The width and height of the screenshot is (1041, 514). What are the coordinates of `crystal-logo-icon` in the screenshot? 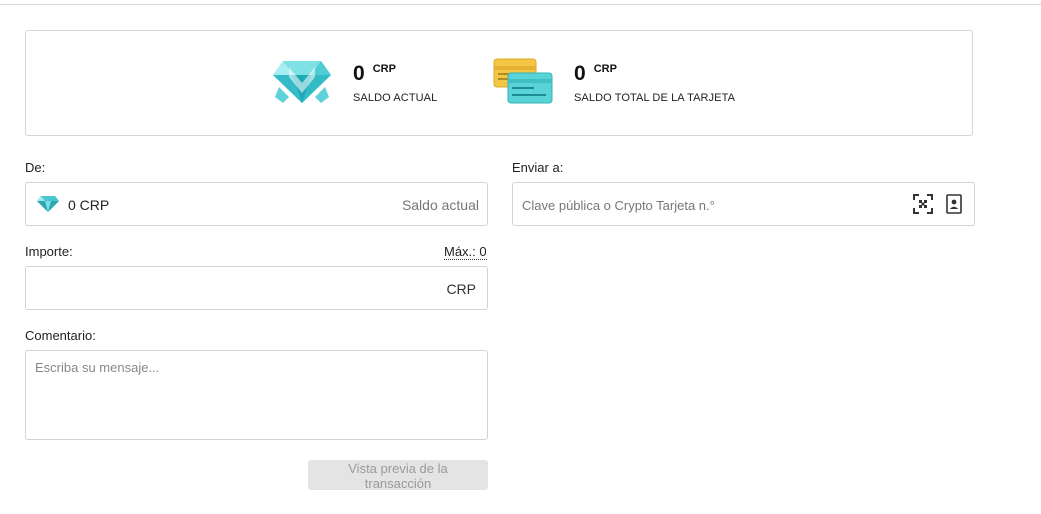 It's located at (302, 83).